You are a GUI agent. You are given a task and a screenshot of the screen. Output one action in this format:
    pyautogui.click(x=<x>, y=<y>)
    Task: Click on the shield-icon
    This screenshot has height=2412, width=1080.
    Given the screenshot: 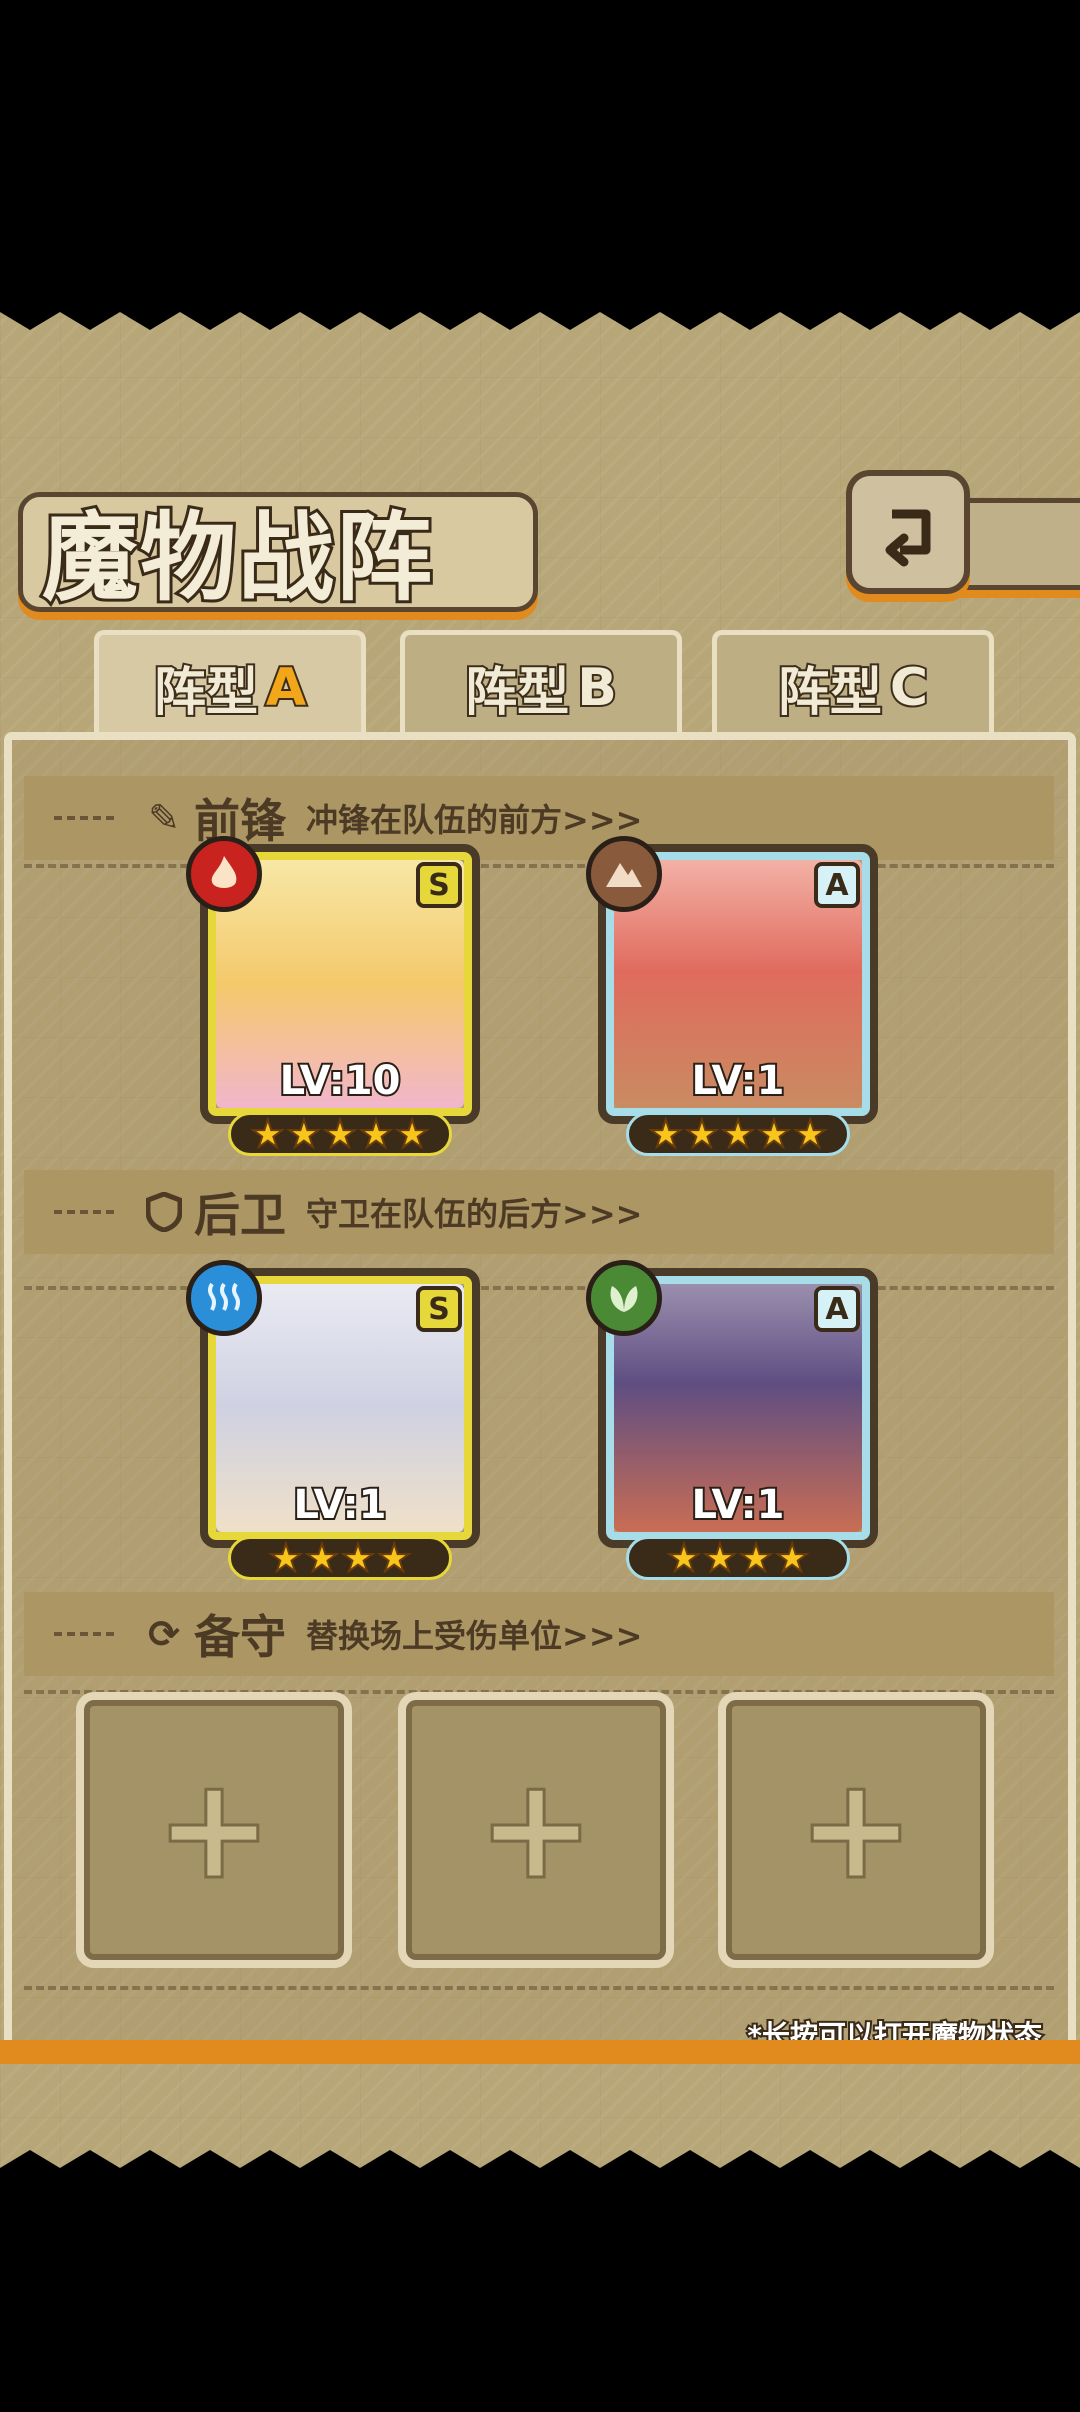 What is the action you would take?
    pyautogui.click(x=164, y=1212)
    